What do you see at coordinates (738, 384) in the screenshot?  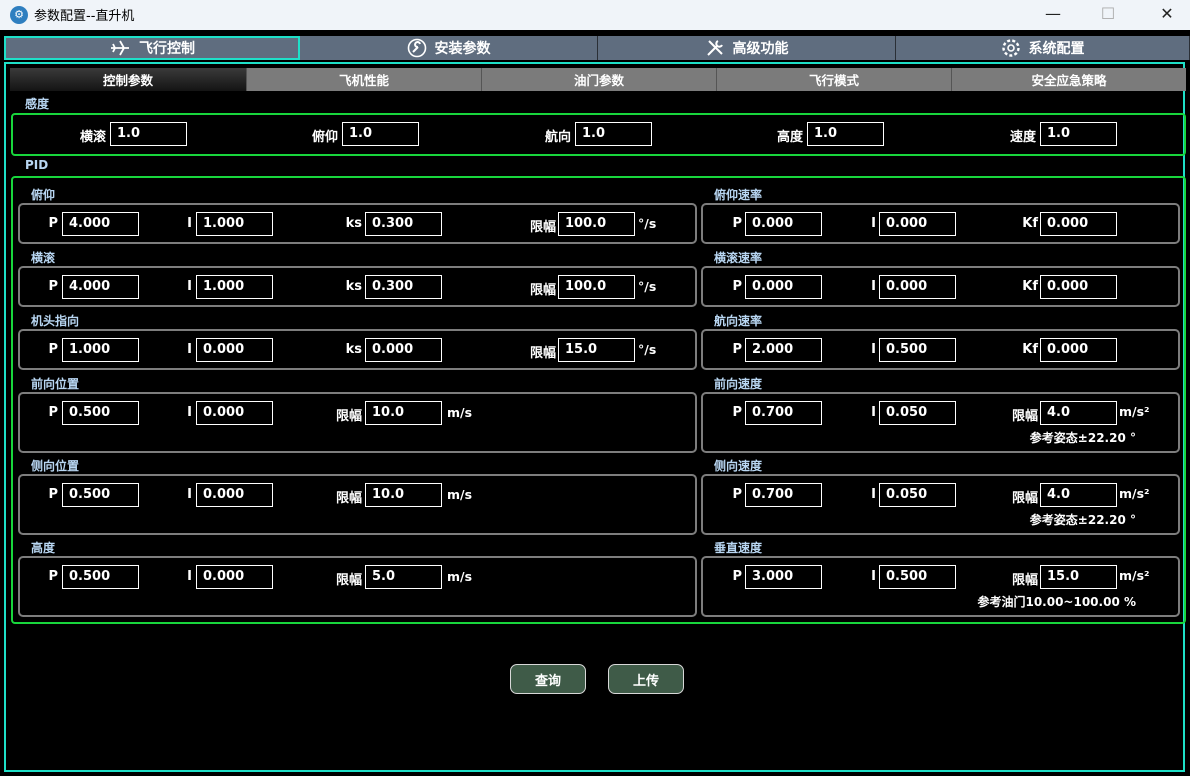 I see `right-group-title: 前向速度` at bounding box center [738, 384].